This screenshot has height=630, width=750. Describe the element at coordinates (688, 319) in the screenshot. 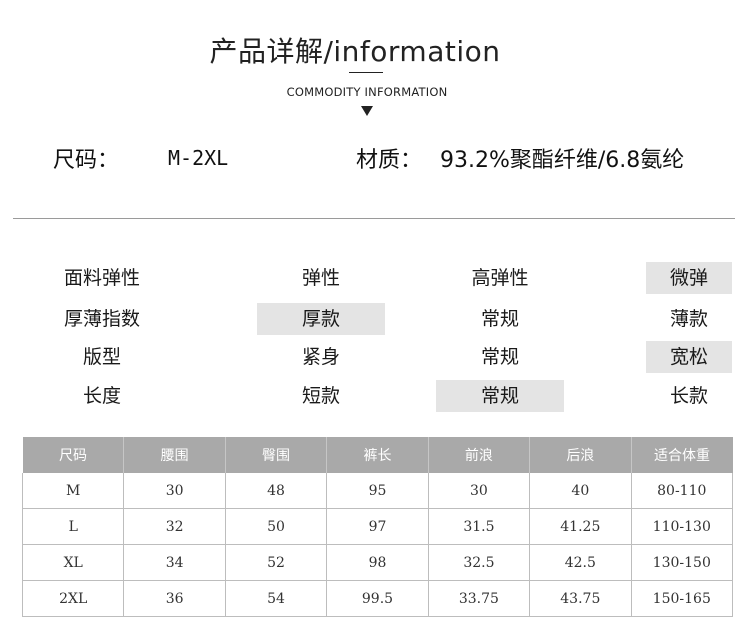

I see `attribute-option: 薄款` at that location.